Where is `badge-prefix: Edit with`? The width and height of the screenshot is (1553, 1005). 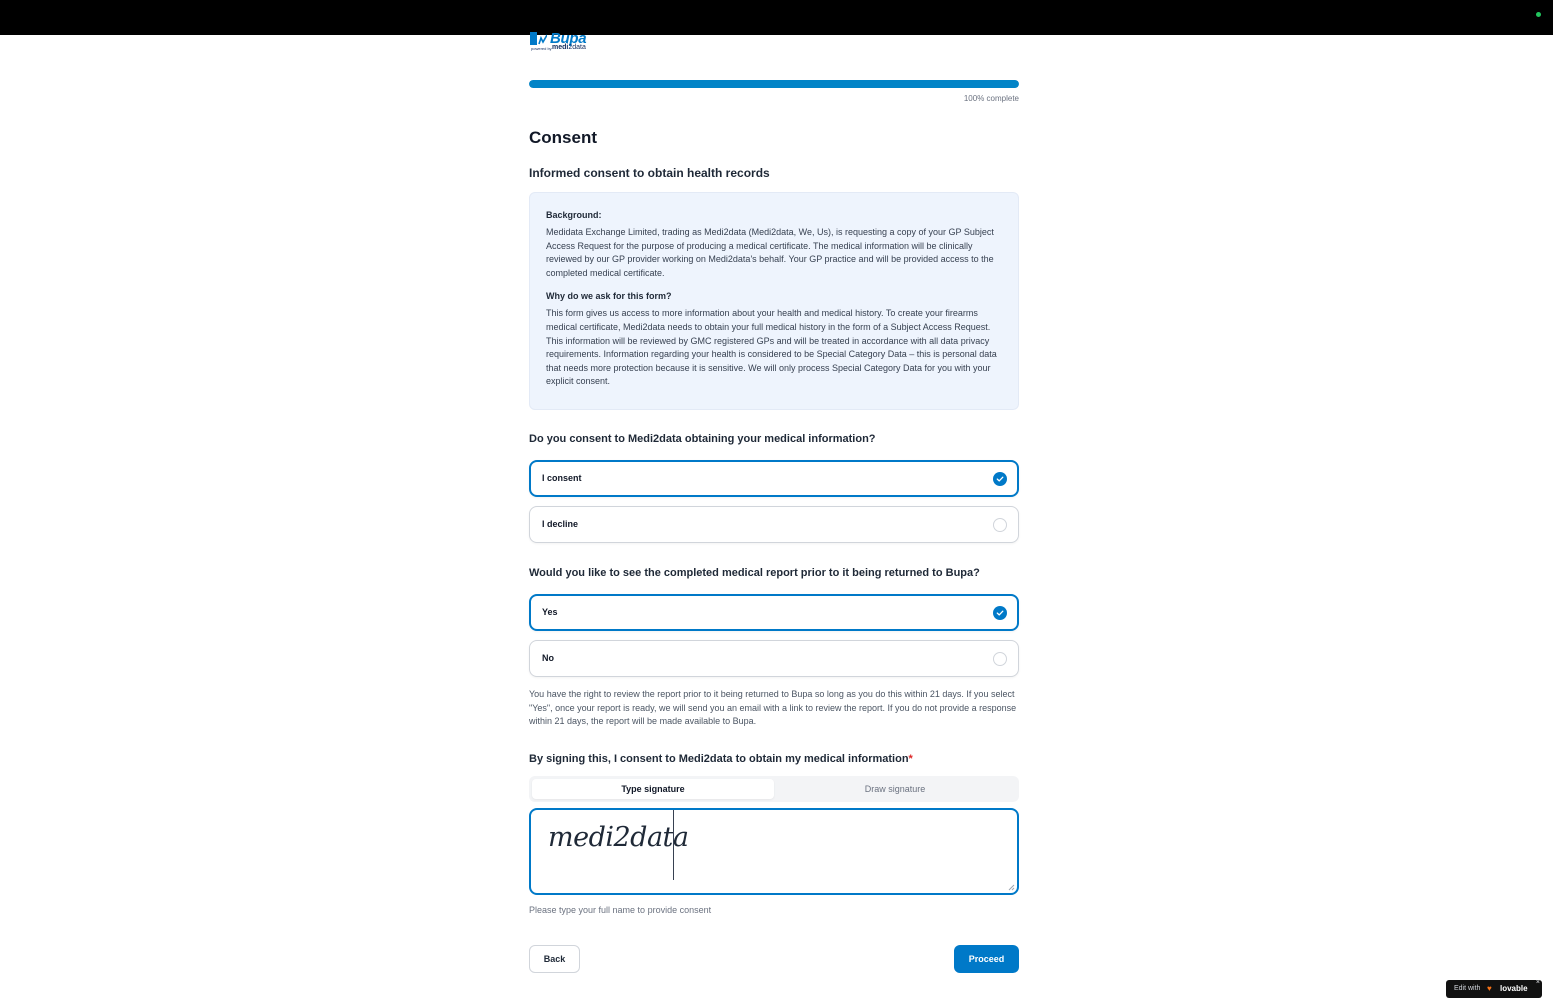
badge-prefix: Edit with is located at coordinates (1467, 988).